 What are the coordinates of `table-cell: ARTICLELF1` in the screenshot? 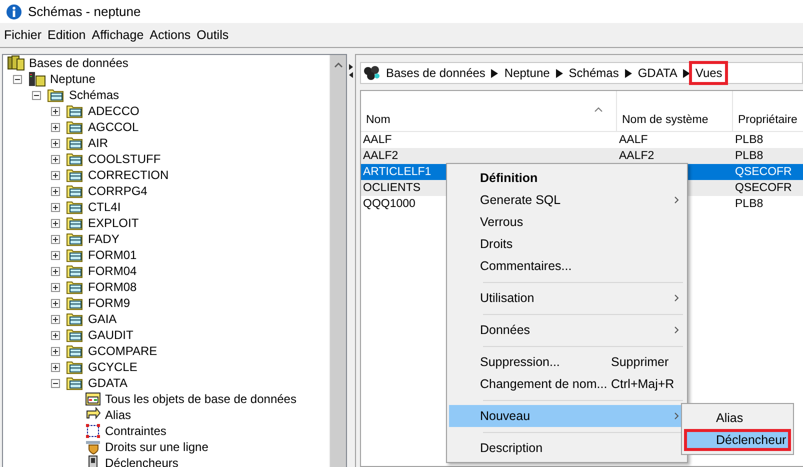 It's located at (397, 172).